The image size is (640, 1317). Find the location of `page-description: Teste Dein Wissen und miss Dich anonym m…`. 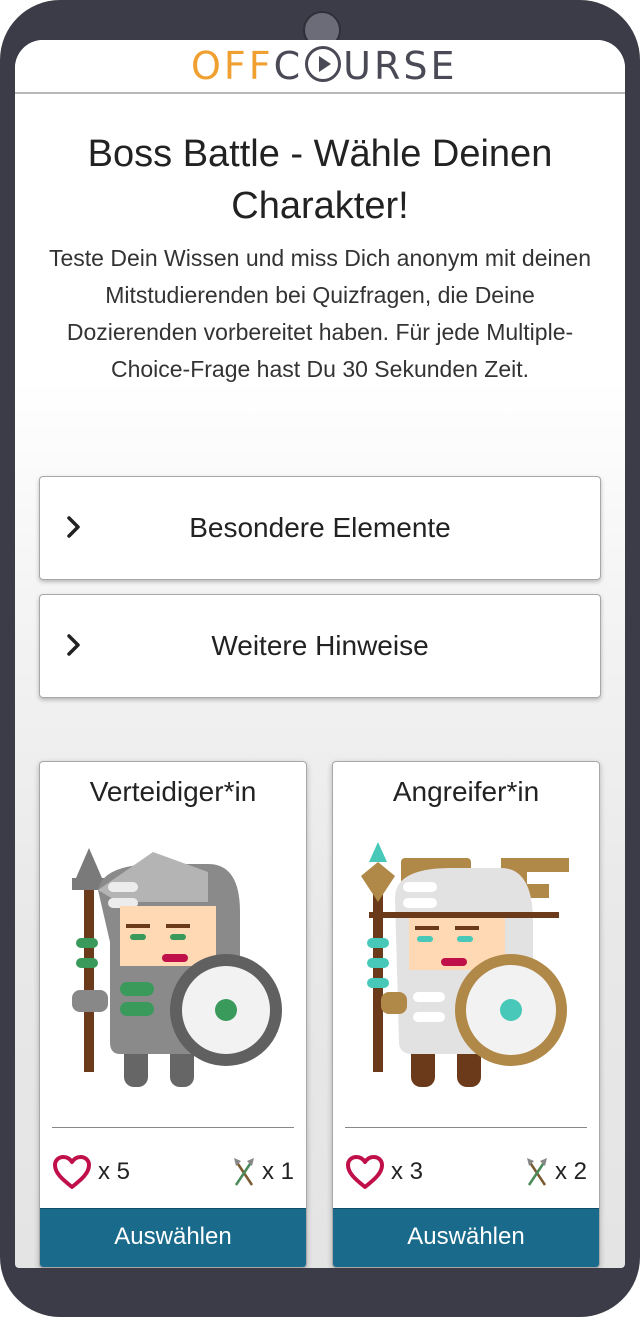

page-description: Teste Dein Wissen und miss Dich anonym m… is located at coordinates (319, 313).